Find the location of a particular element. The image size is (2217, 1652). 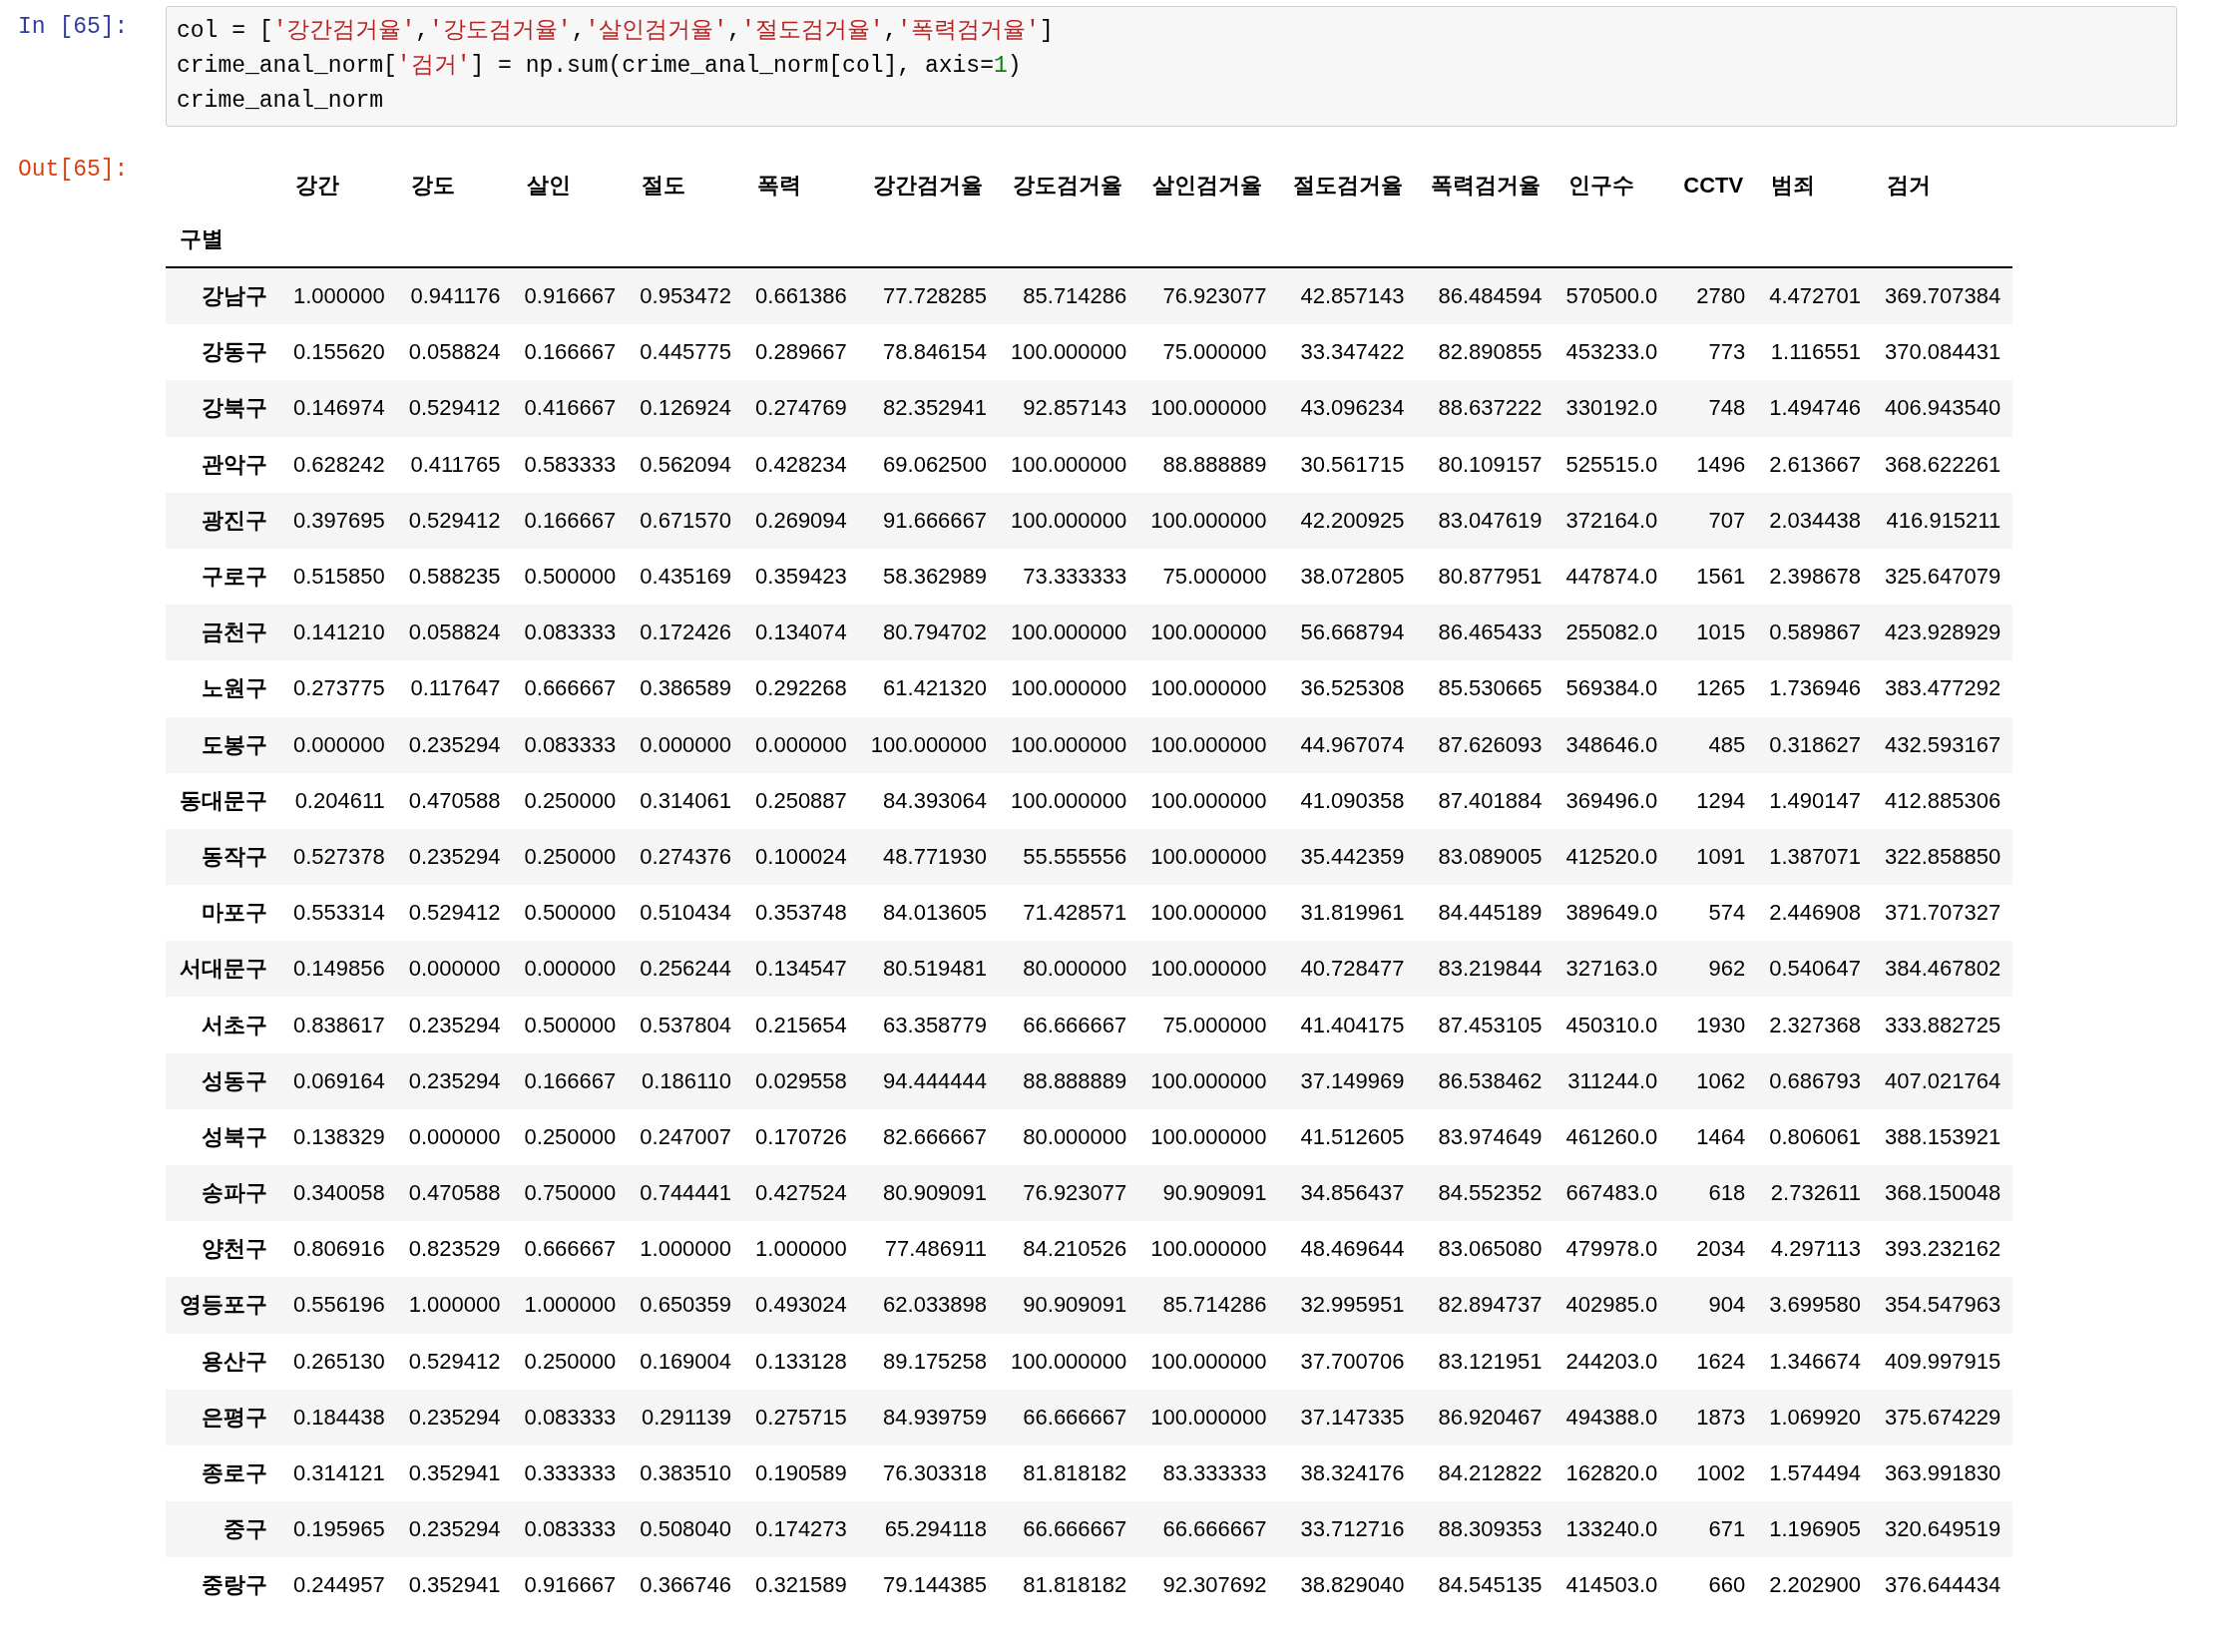

table-cell: 432.593167 is located at coordinates (1942, 744).